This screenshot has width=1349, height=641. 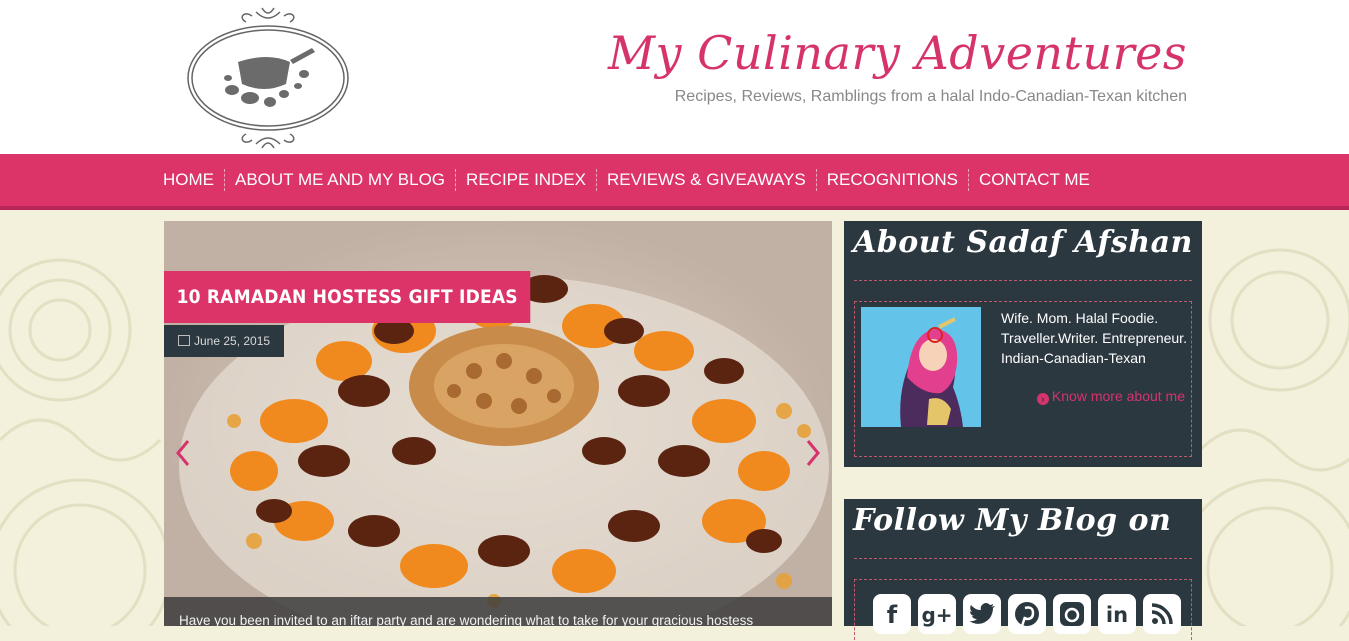 What do you see at coordinates (1162, 614) in the screenshot?
I see `rss-icon` at bounding box center [1162, 614].